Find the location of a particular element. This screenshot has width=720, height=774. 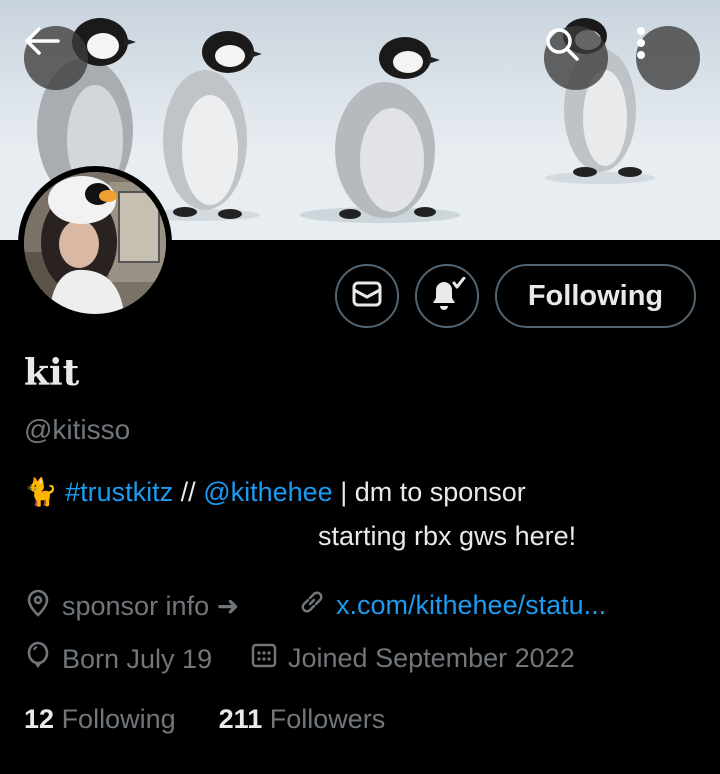

birthday-text: Born July 19 is located at coordinates (137, 659).